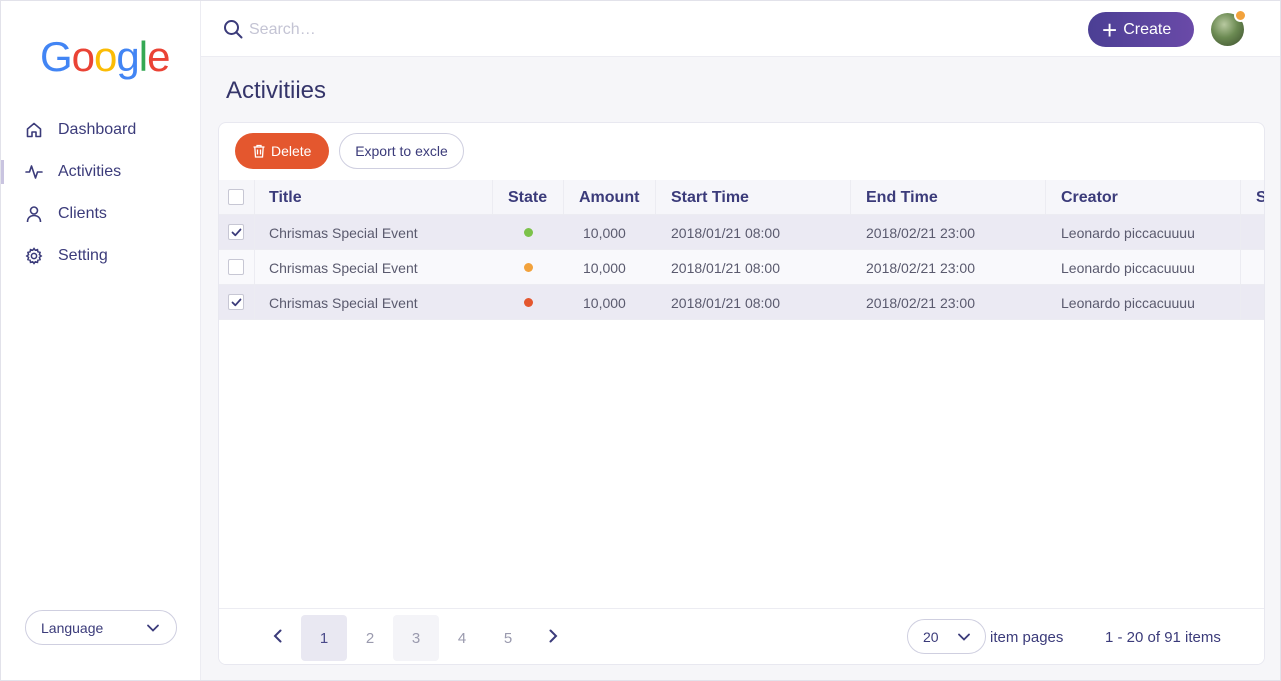 The height and width of the screenshot is (681, 1281). I want to click on search-input, so click(399, 30).